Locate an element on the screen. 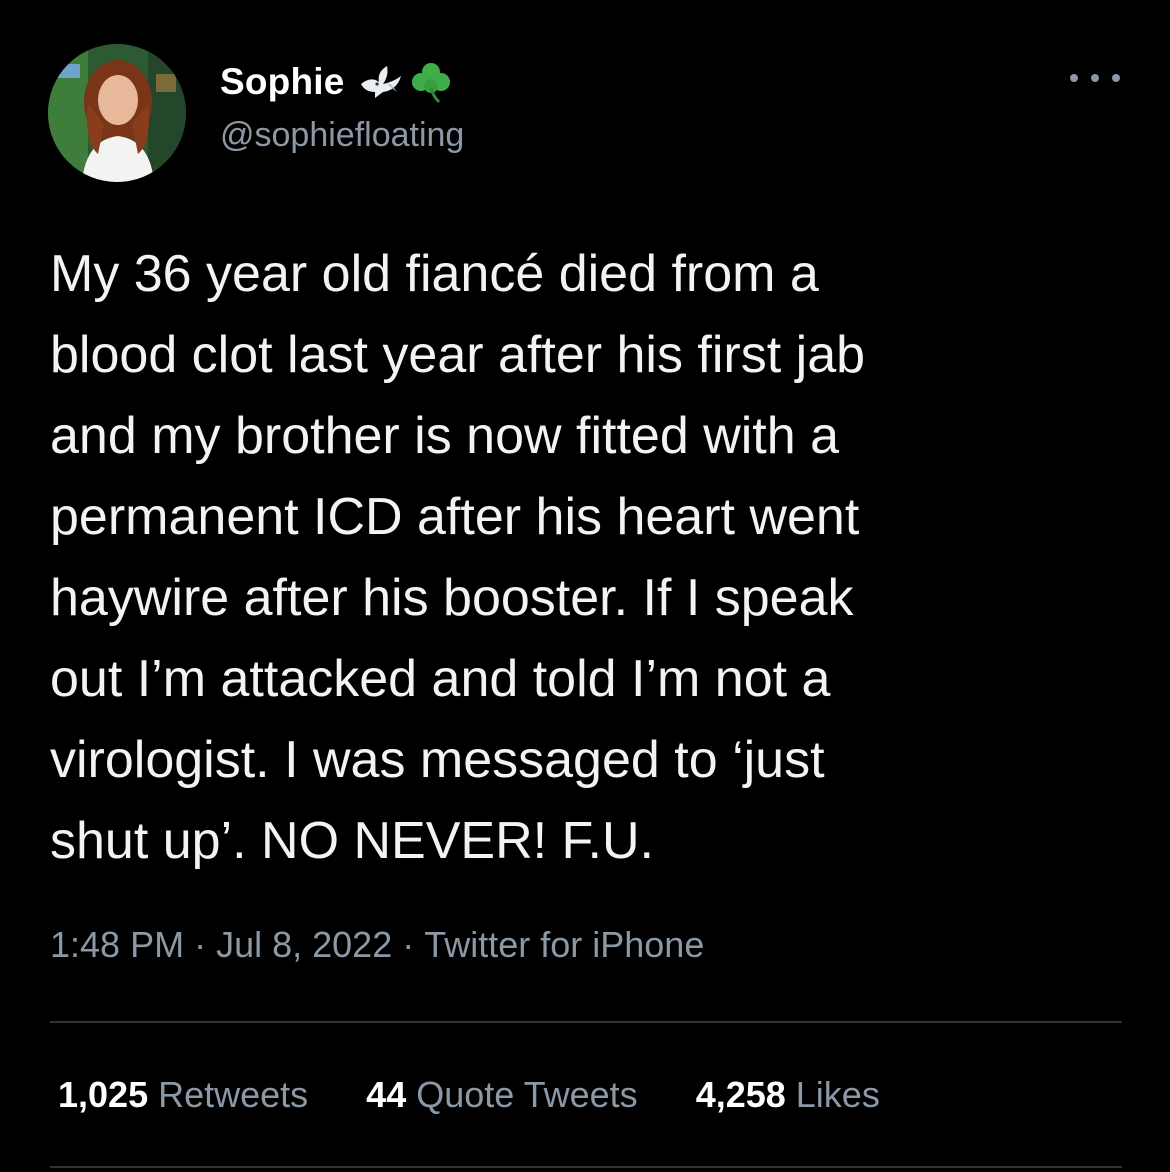  display-name: Sophie is located at coordinates (282, 82).